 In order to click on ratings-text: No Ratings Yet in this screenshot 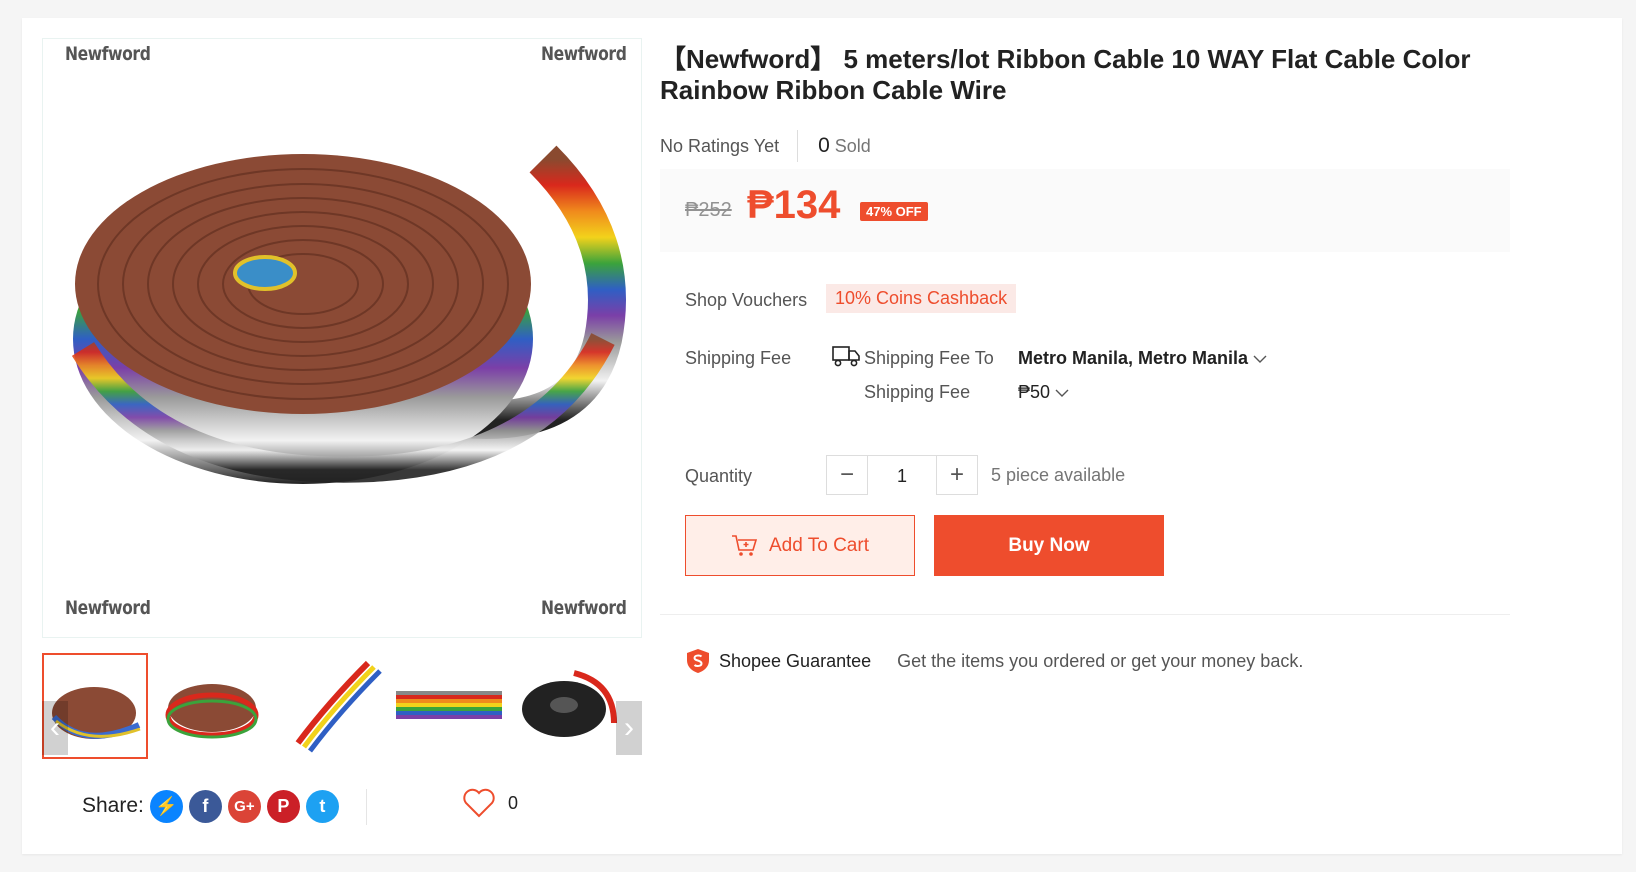, I will do `click(729, 146)`.